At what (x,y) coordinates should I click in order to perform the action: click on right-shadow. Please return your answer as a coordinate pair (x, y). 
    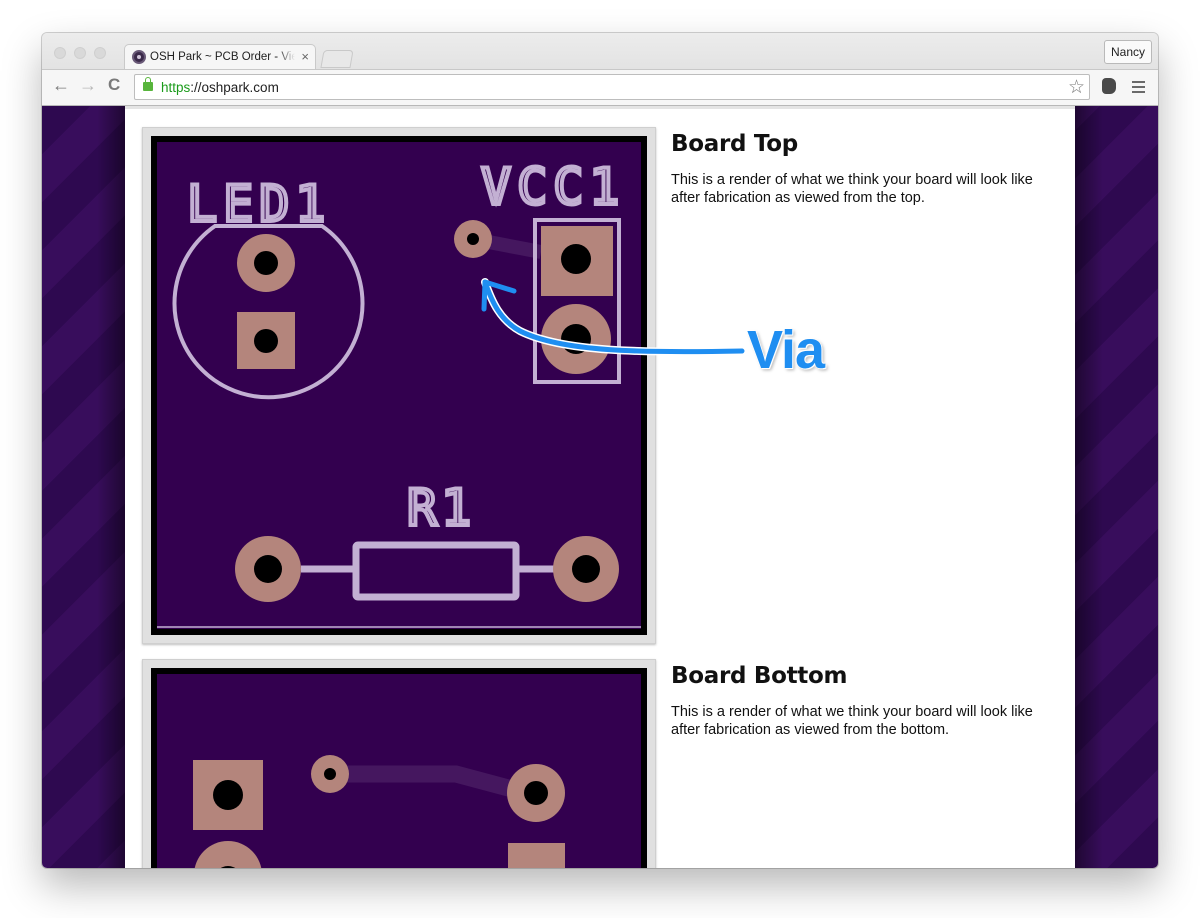
    Looking at the image, I should click on (1089, 487).